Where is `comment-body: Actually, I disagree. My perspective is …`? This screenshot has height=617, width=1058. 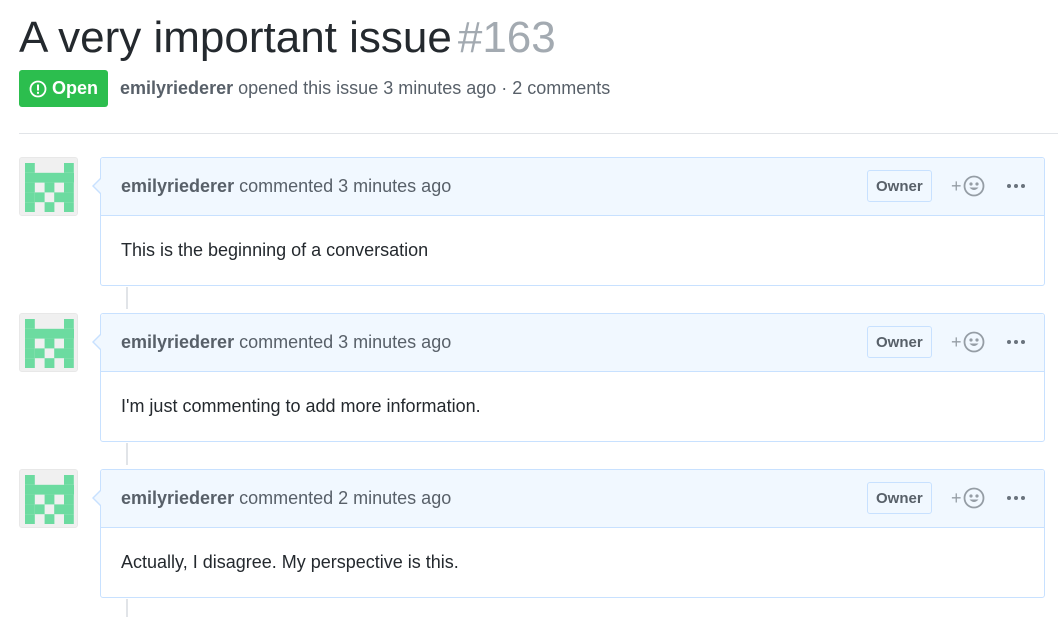 comment-body: Actually, I disagree. My perspective is … is located at coordinates (290, 562).